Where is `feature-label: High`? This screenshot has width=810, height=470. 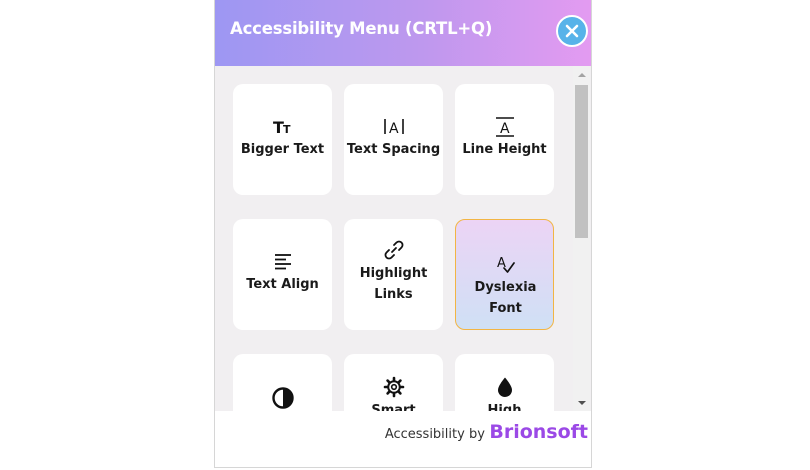
feature-label: High is located at coordinates (504, 407).